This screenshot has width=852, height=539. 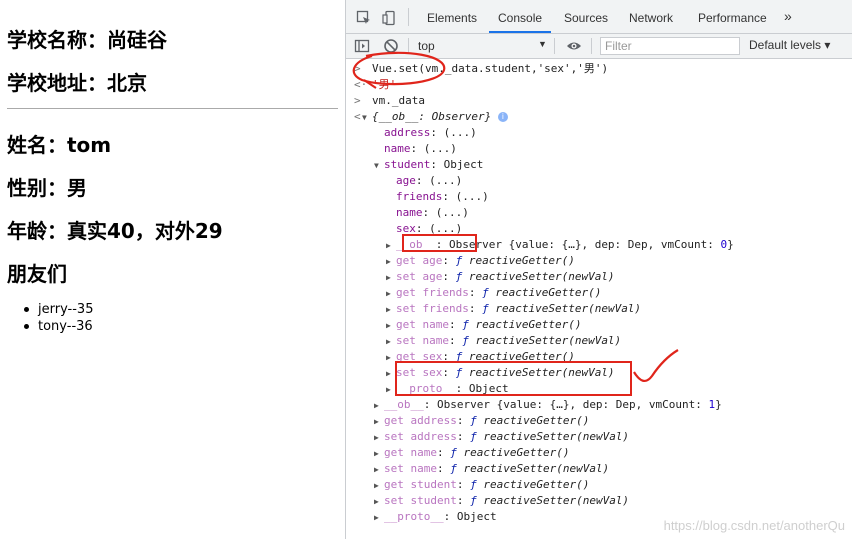 I want to click on console-line: ▼ student: Object, so click(x=428, y=165).